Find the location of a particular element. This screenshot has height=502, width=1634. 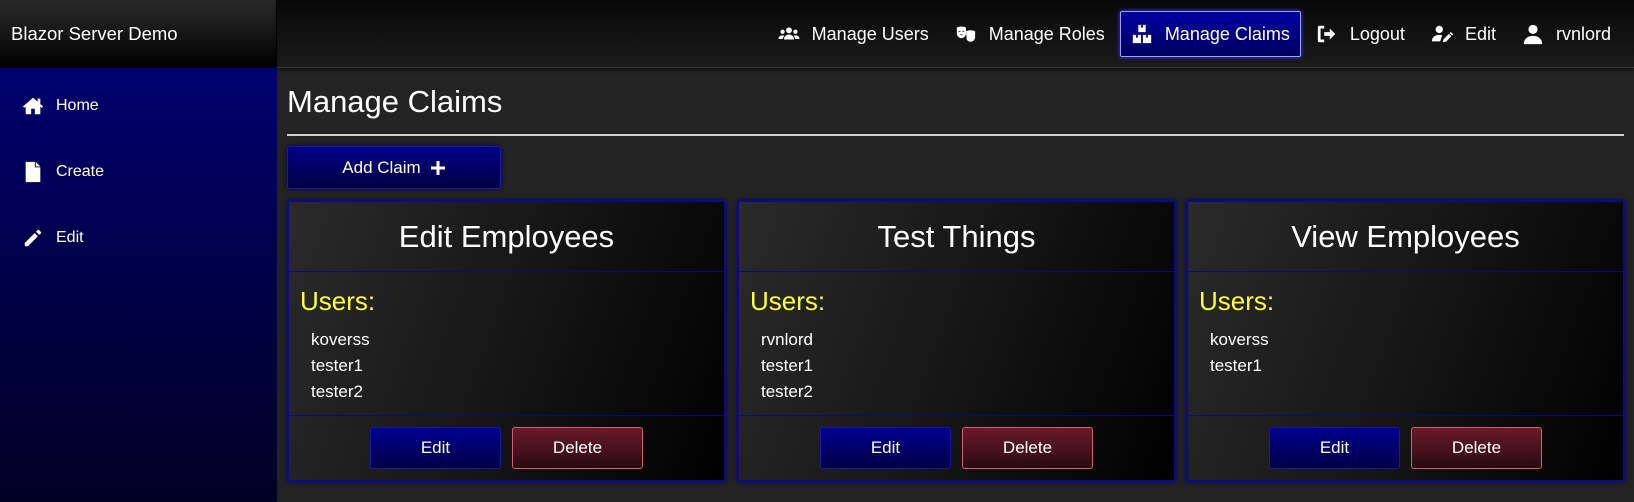

nav-manage-users: Manage Users is located at coordinates (853, 34).